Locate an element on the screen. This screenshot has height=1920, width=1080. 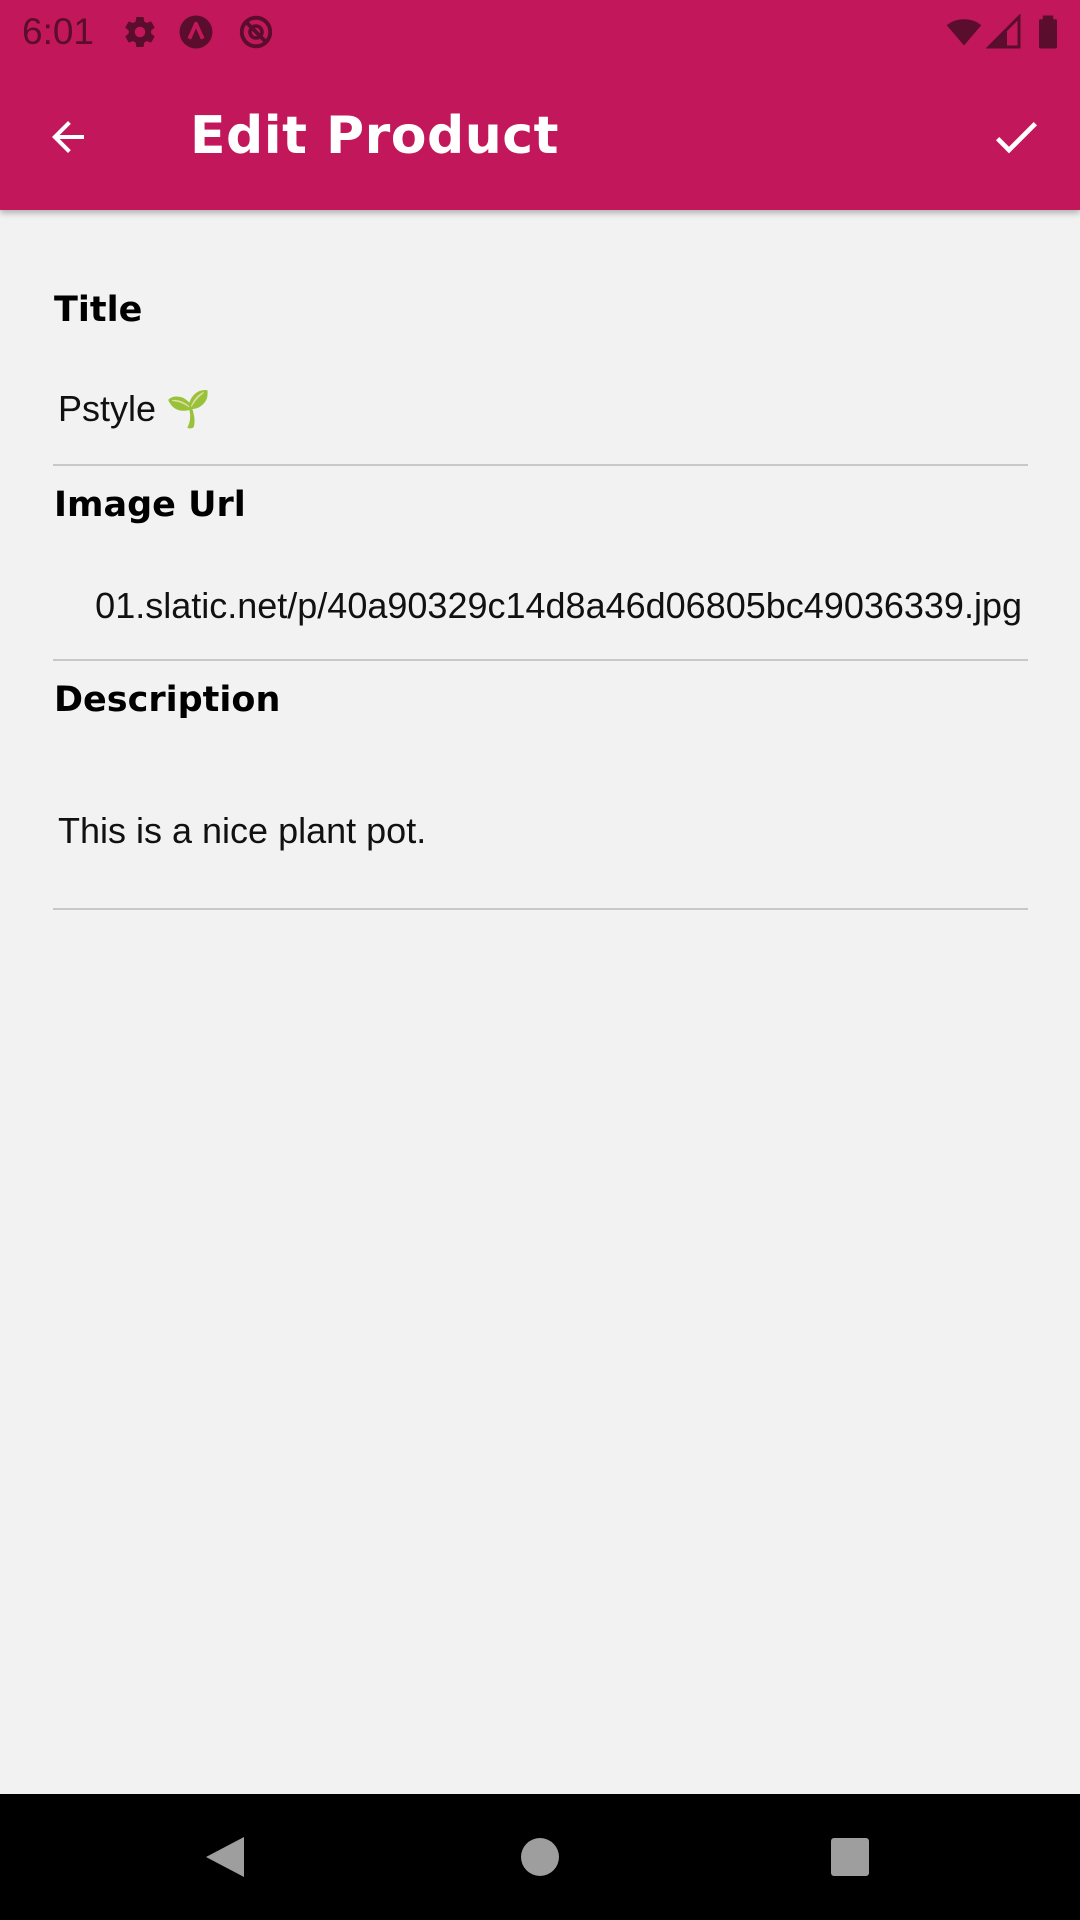
toolbar: Edit Product is located at coordinates (540, 136).